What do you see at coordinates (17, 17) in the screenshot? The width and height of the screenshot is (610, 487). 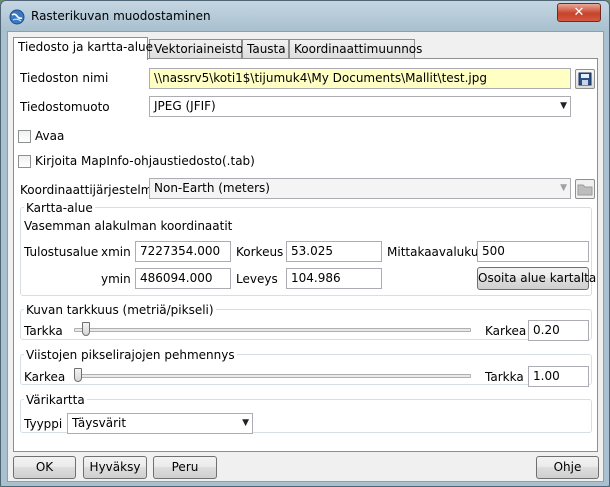 I see `app-globe-icon` at bounding box center [17, 17].